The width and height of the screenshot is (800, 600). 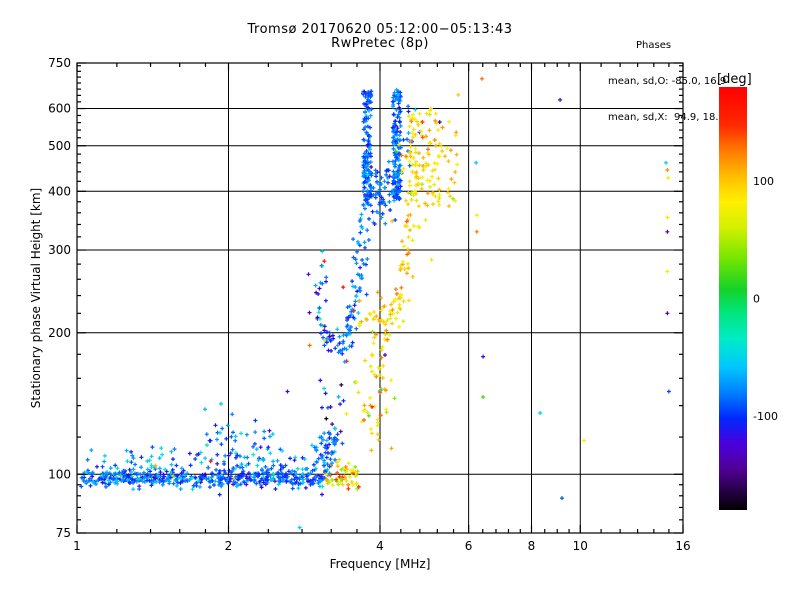 What do you see at coordinates (63, 533) in the screenshot?
I see `y-tick-label: 75` at bounding box center [63, 533].